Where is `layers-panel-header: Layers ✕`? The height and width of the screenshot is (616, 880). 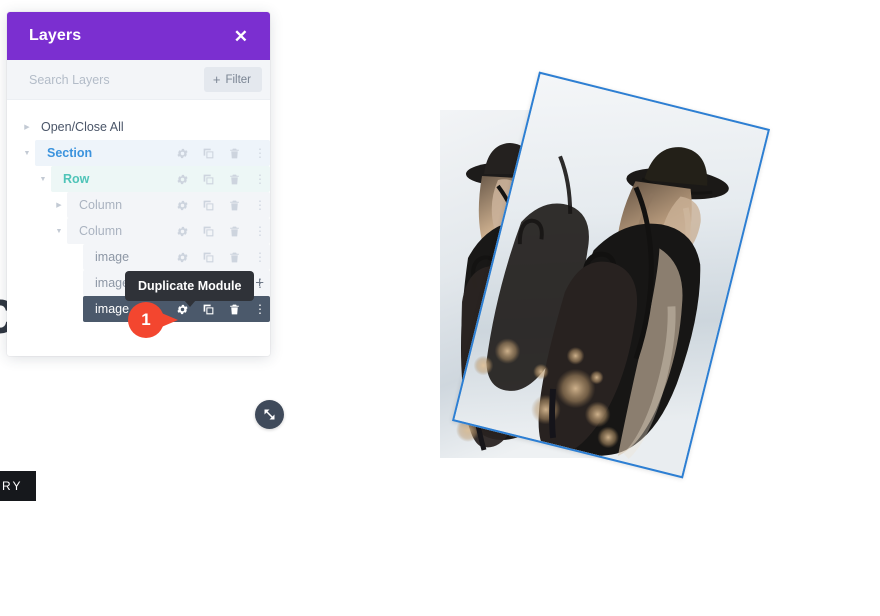
layers-panel-header: Layers ✕ is located at coordinates (138, 36).